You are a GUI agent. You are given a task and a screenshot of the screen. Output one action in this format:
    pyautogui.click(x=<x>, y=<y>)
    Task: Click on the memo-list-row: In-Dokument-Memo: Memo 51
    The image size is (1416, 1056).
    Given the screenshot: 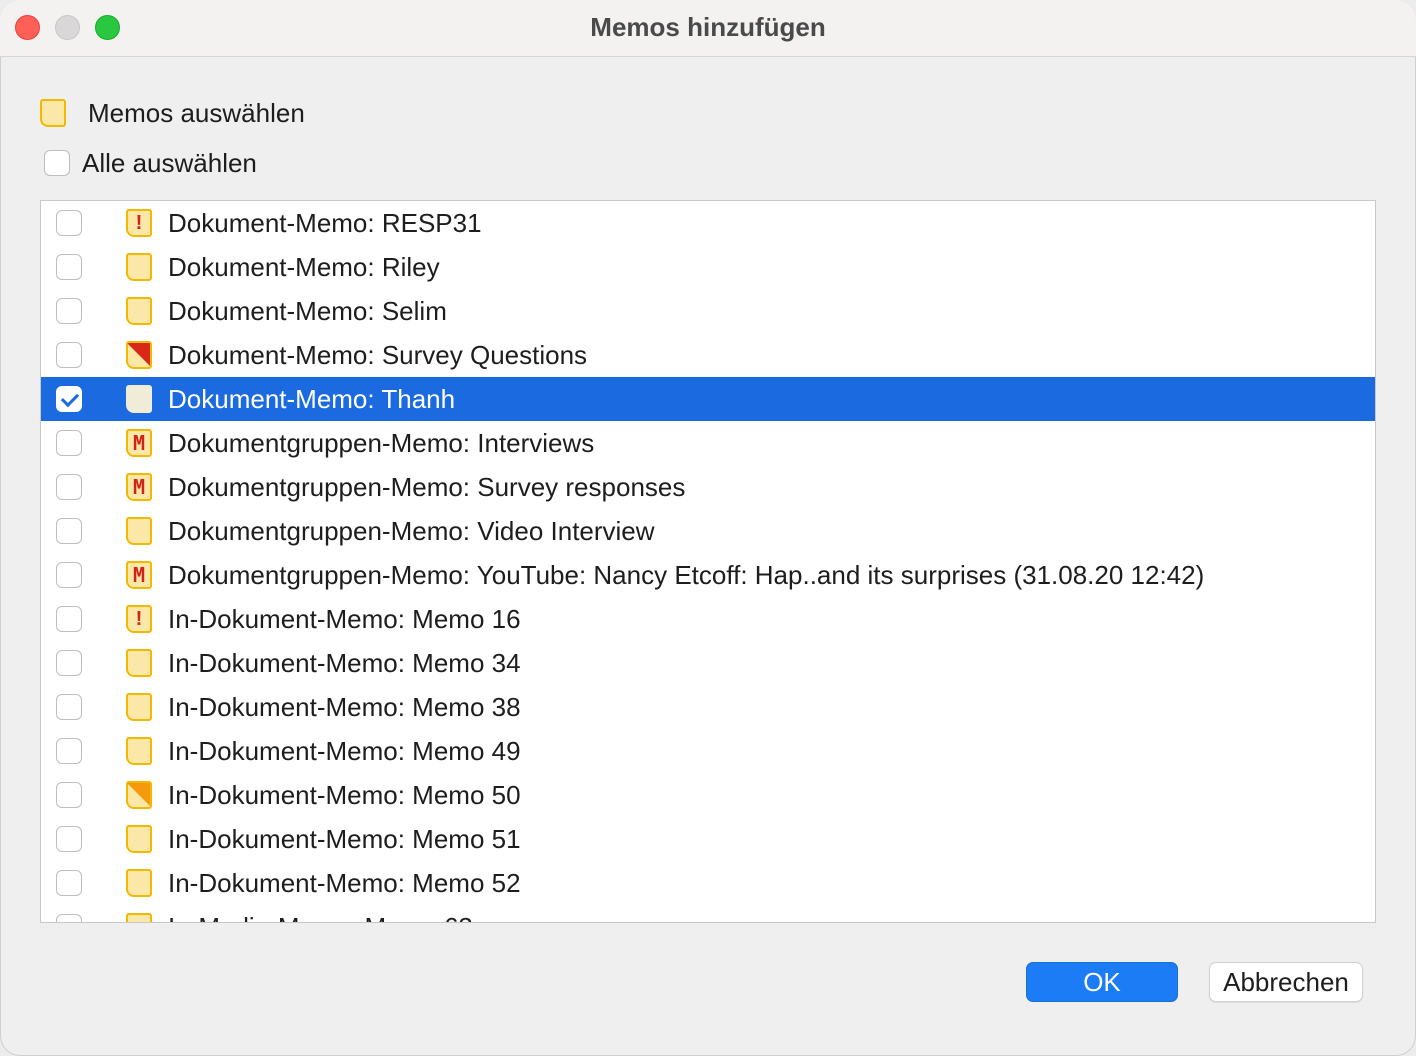 What is the action you would take?
    pyautogui.click(x=708, y=839)
    